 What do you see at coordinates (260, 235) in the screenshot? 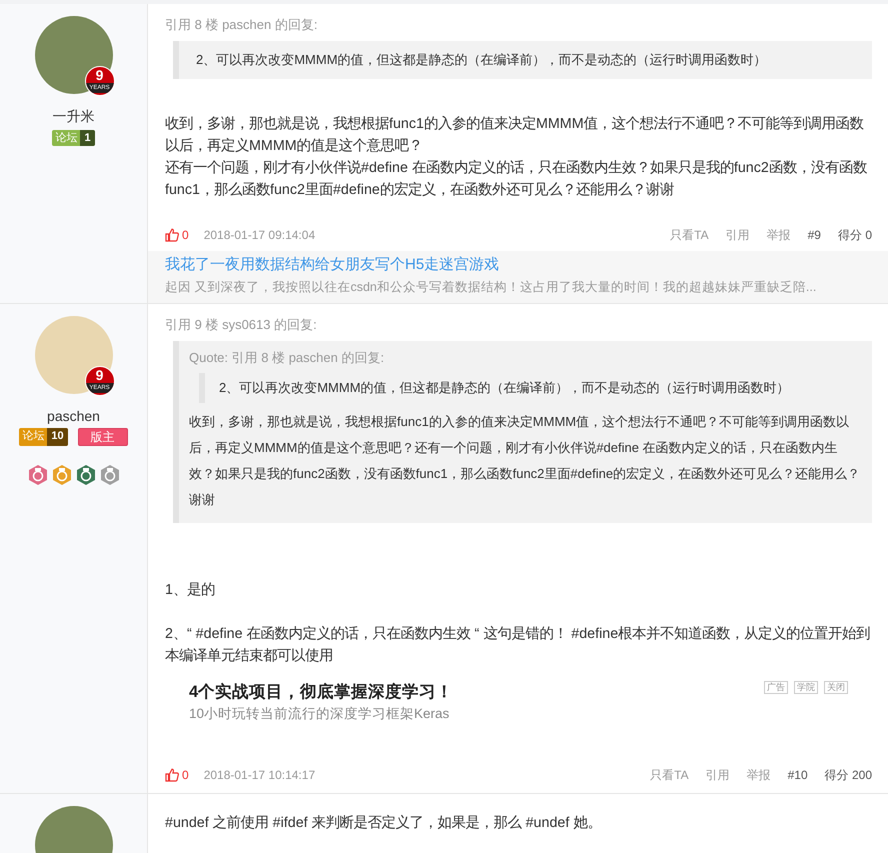
I see `post-time: 2018-01-17 09:14:04` at bounding box center [260, 235].